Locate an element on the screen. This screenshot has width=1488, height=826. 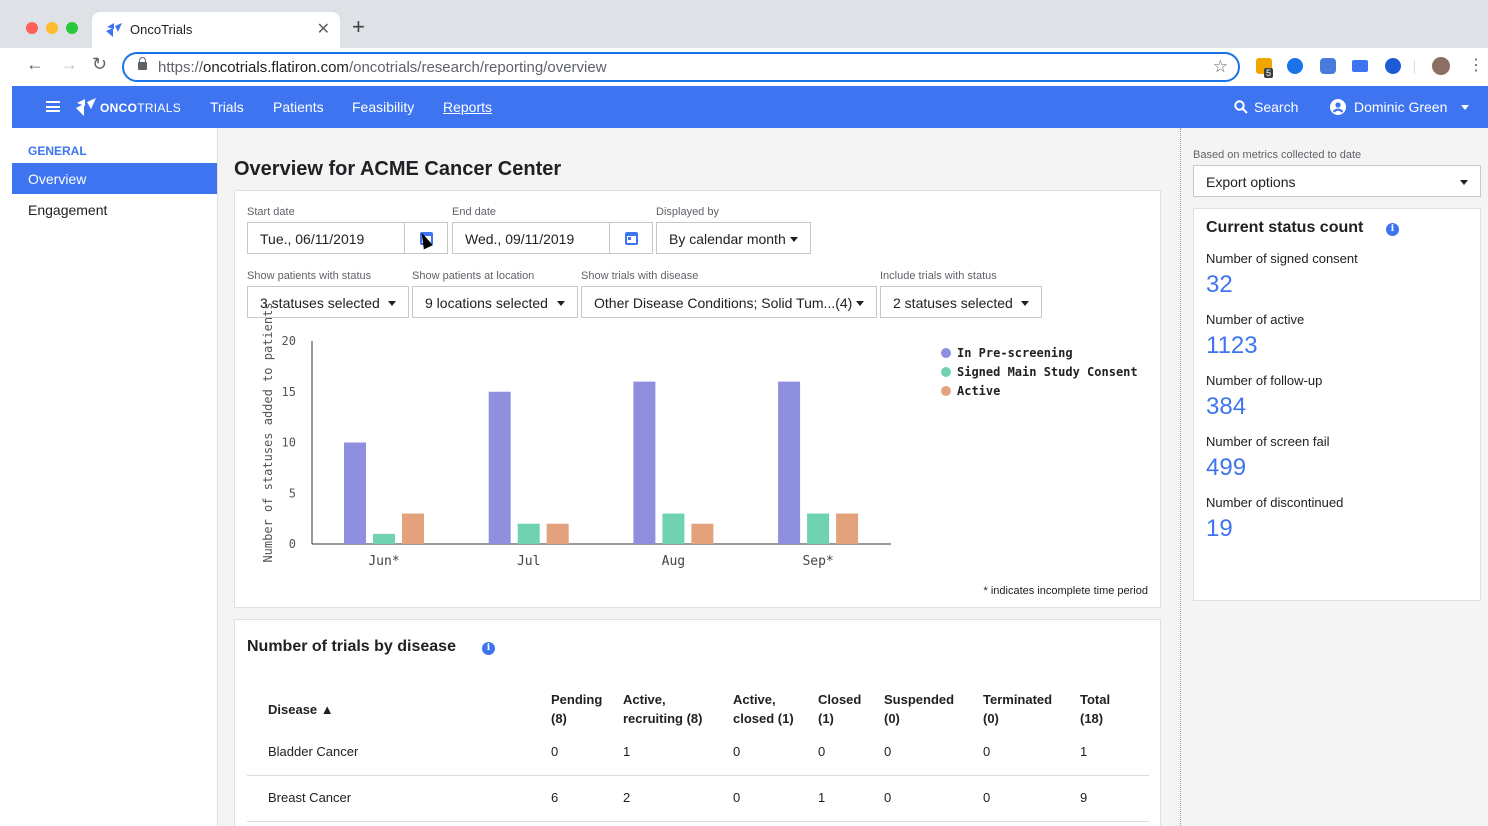
left-sidebar: GENERAL Overview Engagement is located at coordinates (115, 477).